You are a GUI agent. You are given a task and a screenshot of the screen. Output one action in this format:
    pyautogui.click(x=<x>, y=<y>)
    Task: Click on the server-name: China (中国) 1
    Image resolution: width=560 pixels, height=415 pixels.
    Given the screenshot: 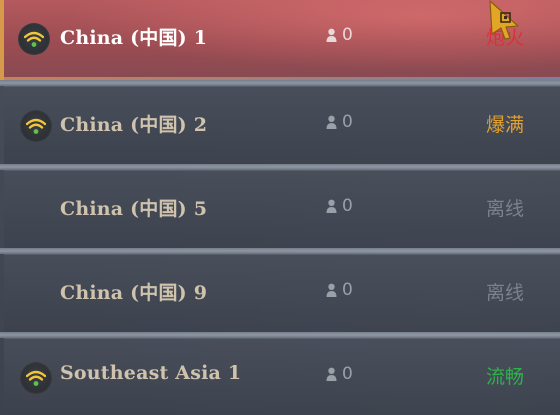 What is the action you would take?
    pyautogui.click(x=134, y=38)
    